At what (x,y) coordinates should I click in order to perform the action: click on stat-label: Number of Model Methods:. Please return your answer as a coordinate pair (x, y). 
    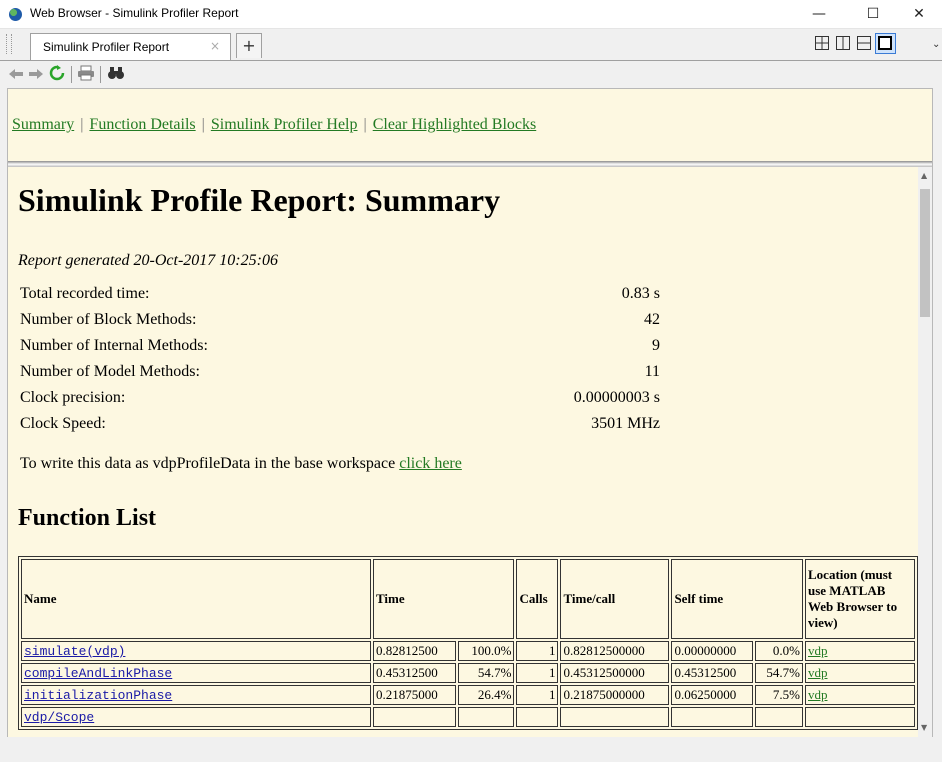
    Looking at the image, I should click on (110, 371).